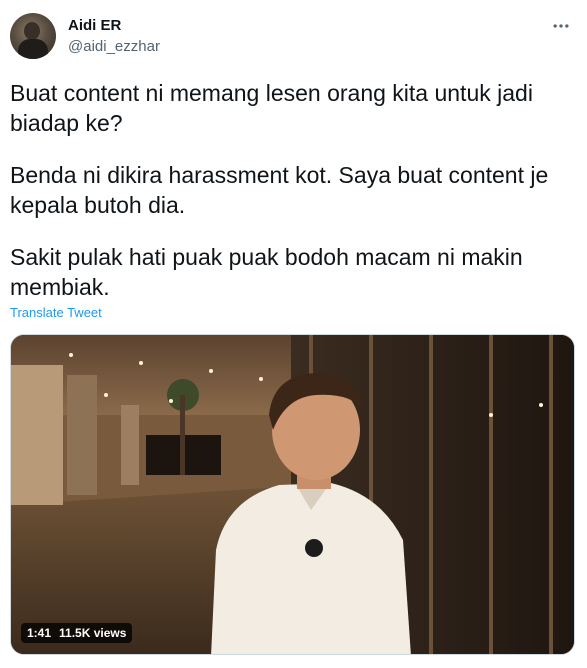 The image size is (587, 668). I want to click on more-horizontal-icon, so click(561, 26).